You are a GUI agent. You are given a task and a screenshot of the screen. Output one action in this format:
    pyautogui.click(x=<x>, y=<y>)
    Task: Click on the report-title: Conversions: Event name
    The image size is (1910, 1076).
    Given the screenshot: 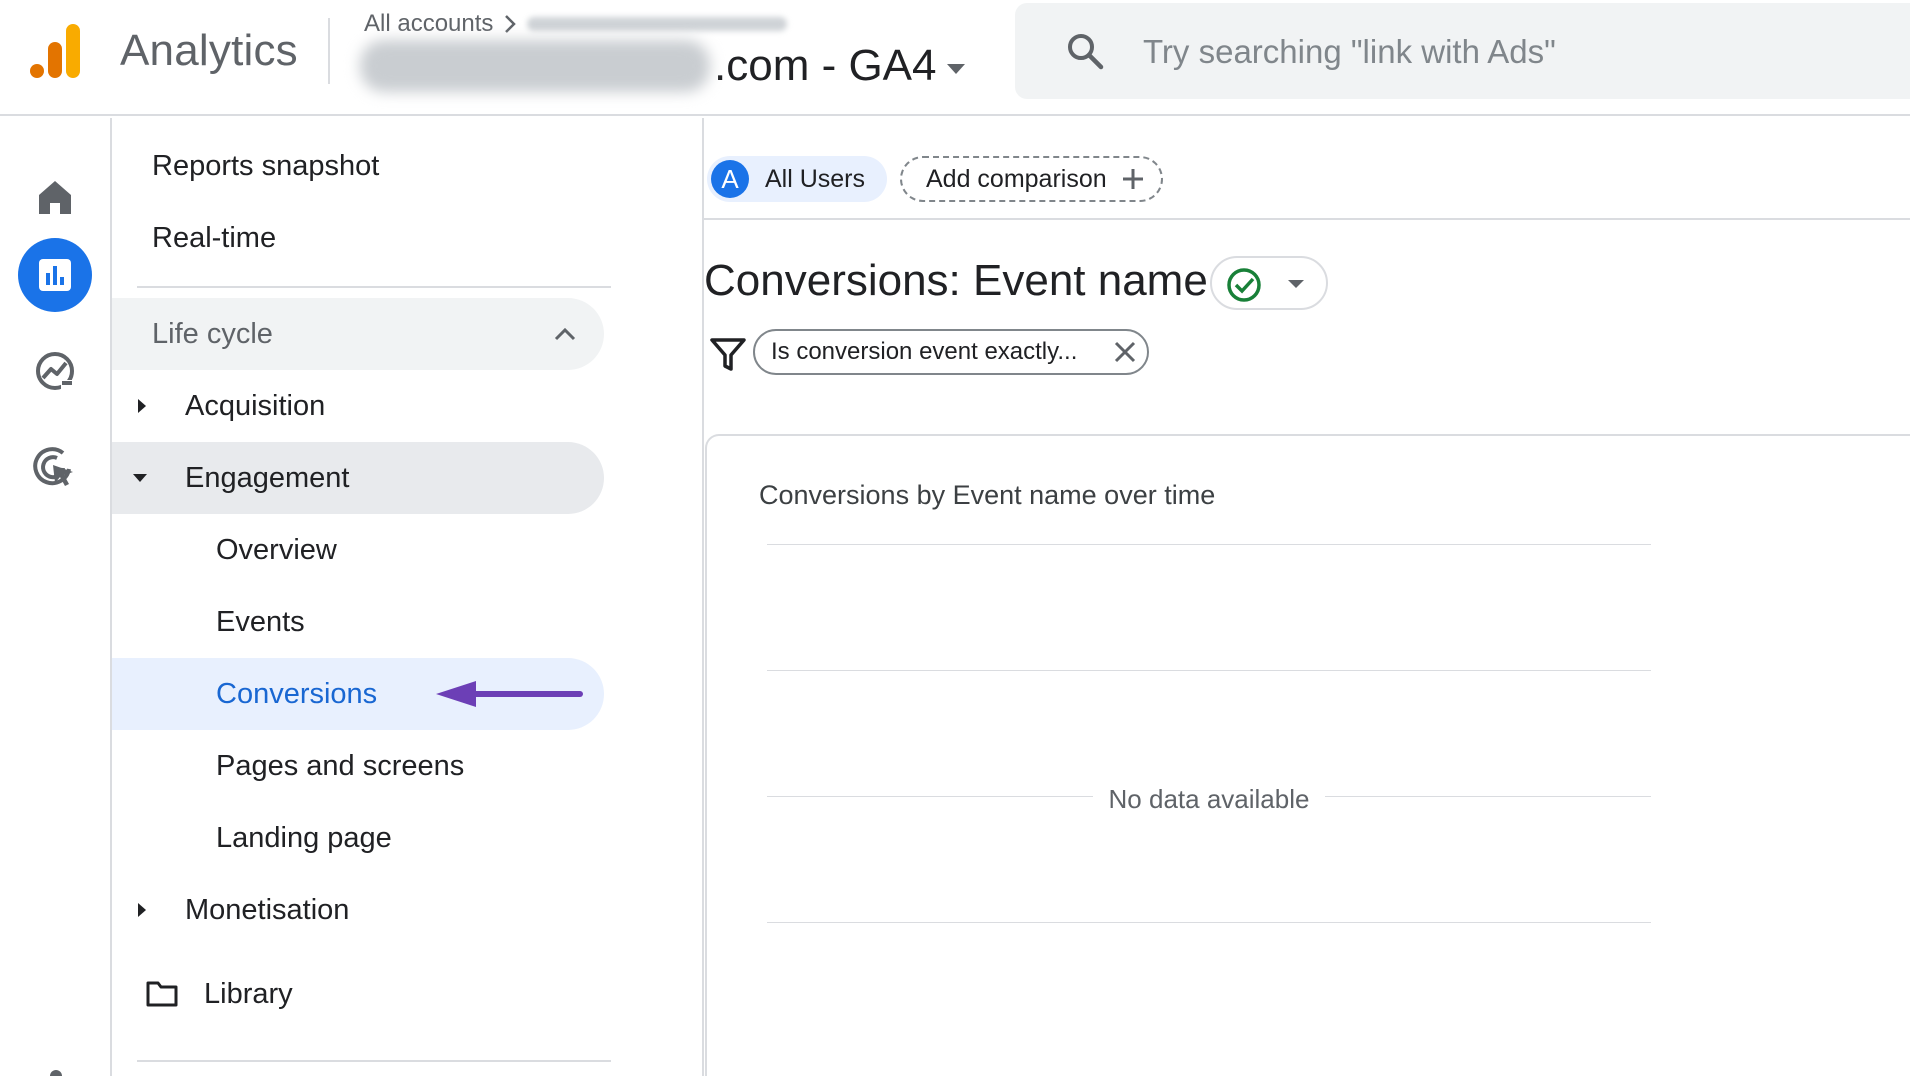 What is the action you would take?
    pyautogui.click(x=956, y=280)
    